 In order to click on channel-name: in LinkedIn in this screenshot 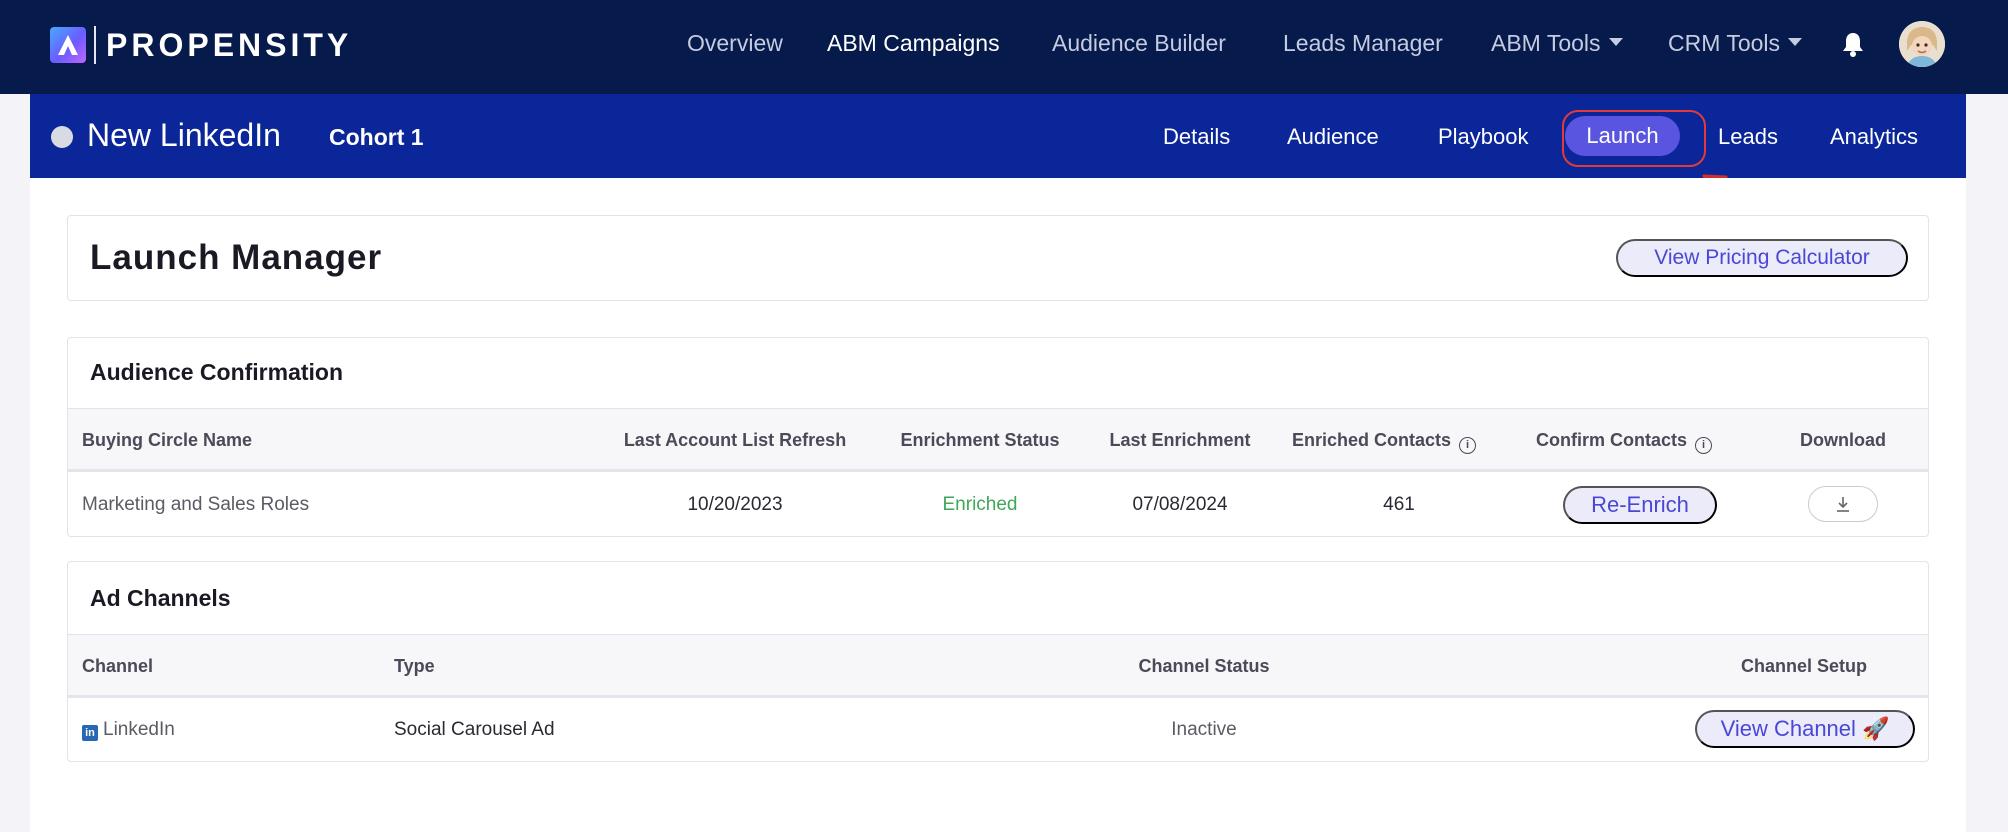, I will do `click(128, 730)`.